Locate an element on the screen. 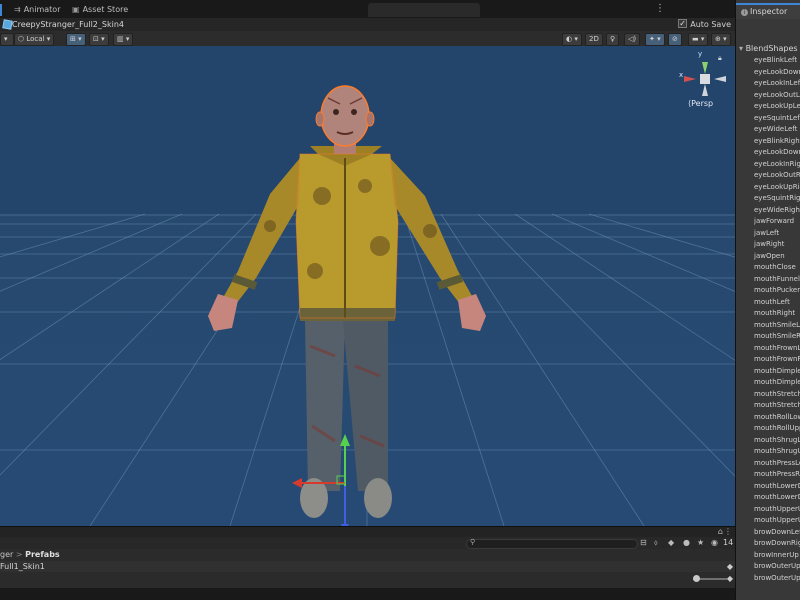 The height and width of the screenshot is (600, 800). blendshape-item: mouthDimpleLeft is located at coordinates (777, 372).